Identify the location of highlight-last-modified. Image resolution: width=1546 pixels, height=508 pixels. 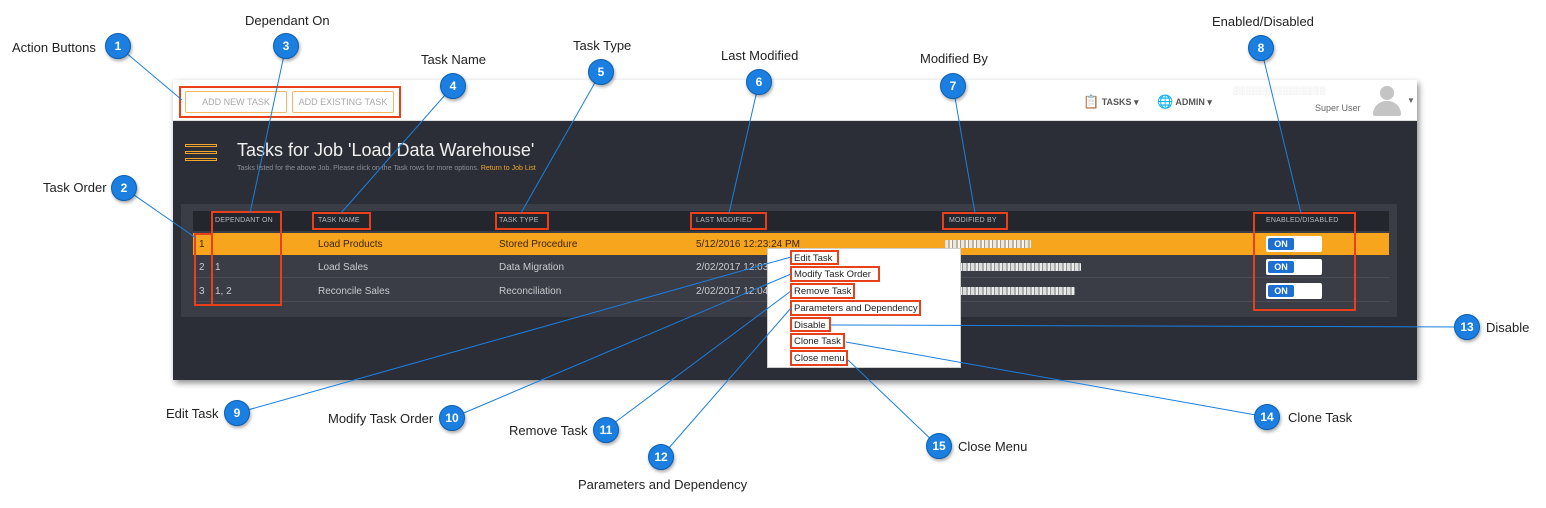
(728, 221).